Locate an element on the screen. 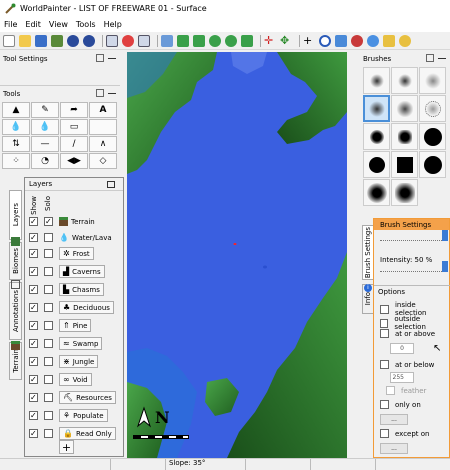 This screenshot has width=450, height=470. move-tool-icon: ✥ is located at coordinates (286, 41).